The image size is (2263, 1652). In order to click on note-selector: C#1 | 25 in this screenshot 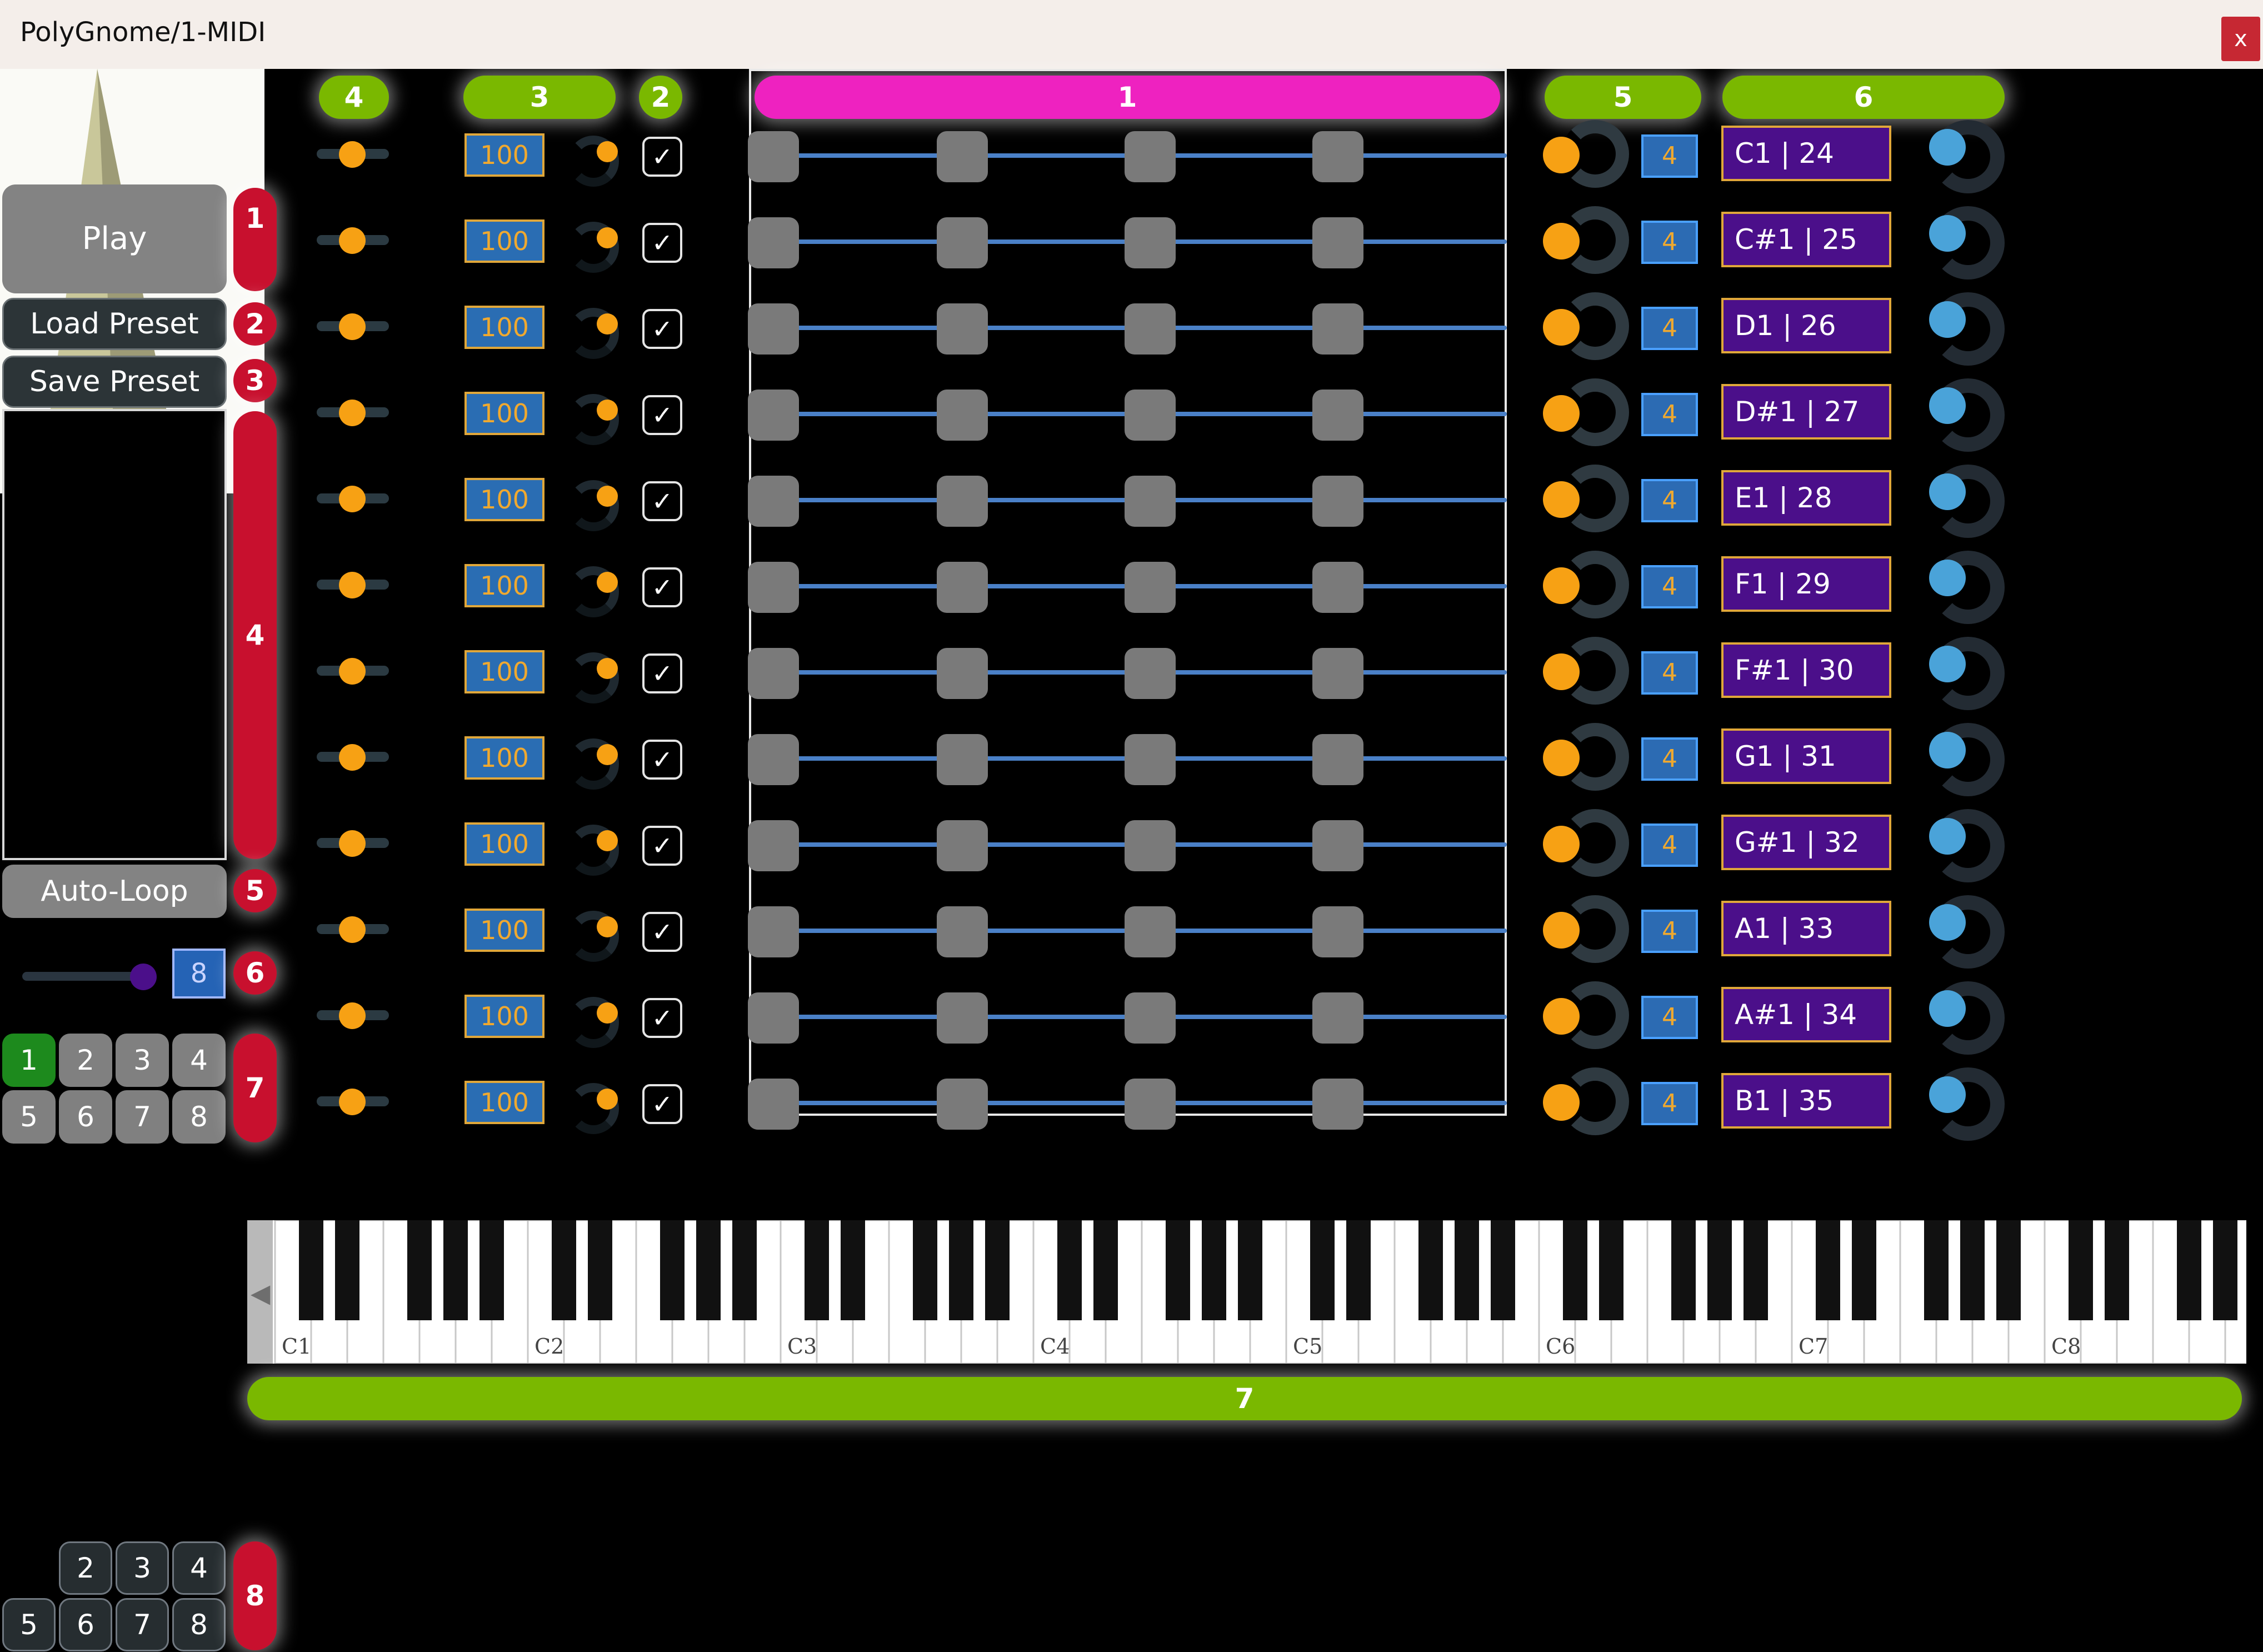, I will do `click(1806, 239)`.